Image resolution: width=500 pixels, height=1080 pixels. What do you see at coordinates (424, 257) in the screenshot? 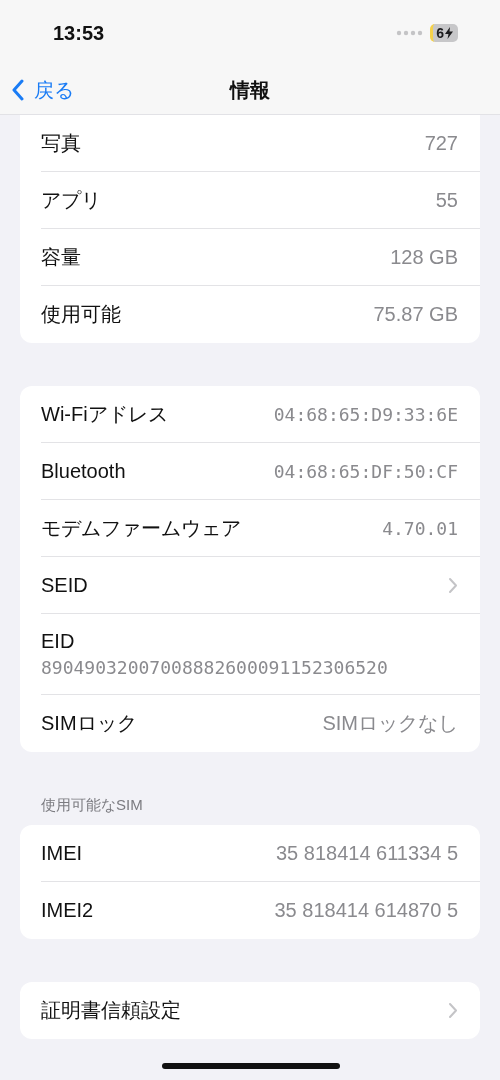
I see `row-value: 128 GB` at bounding box center [424, 257].